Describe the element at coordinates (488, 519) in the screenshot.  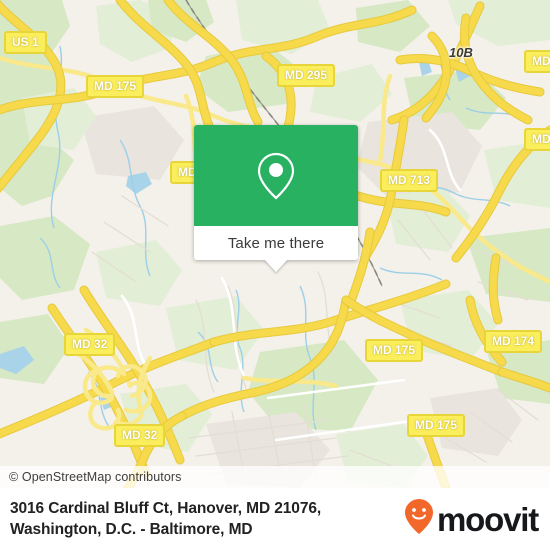
I see `moovit-wordmark: moovit` at that location.